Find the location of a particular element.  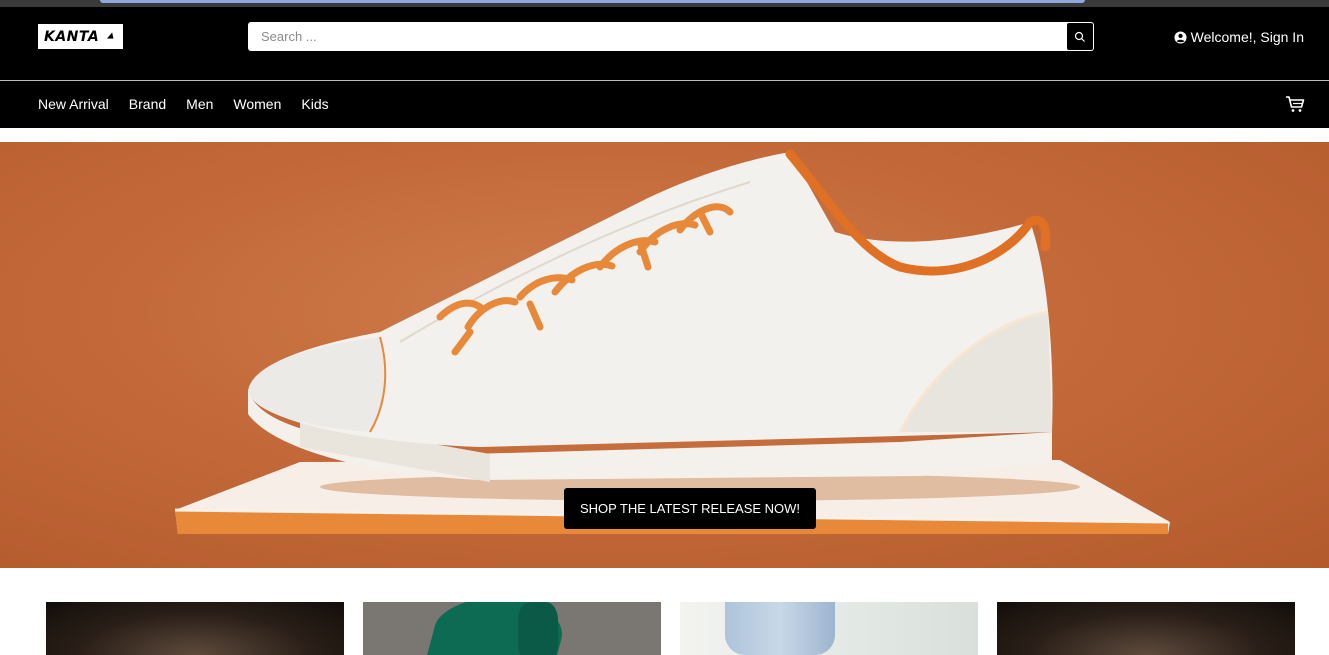

product-cards-row is located at coordinates (670, 628).